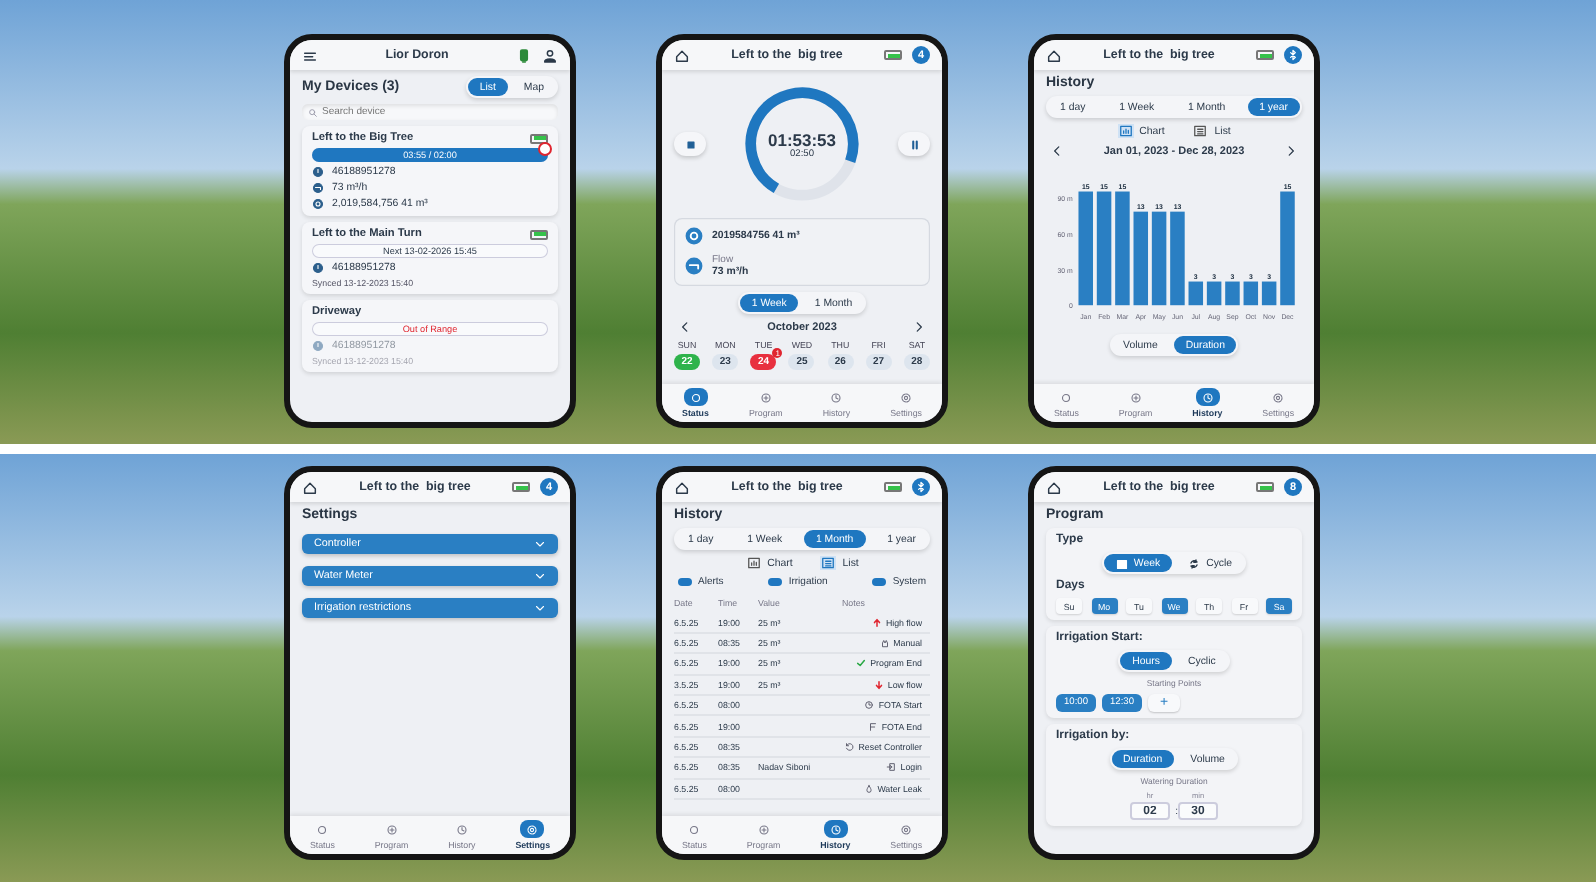 This screenshot has width=1596, height=882. What do you see at coordinates (878, 684) in the screenshot?
I see `arrow-down-icon` at bounding box center [878, 684].